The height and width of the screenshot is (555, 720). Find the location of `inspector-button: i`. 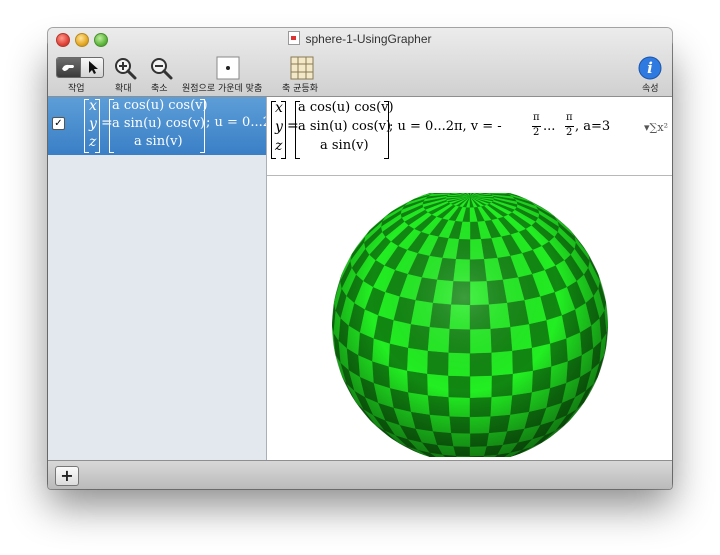

inspector-button: i is located at coordinates (651, 69).